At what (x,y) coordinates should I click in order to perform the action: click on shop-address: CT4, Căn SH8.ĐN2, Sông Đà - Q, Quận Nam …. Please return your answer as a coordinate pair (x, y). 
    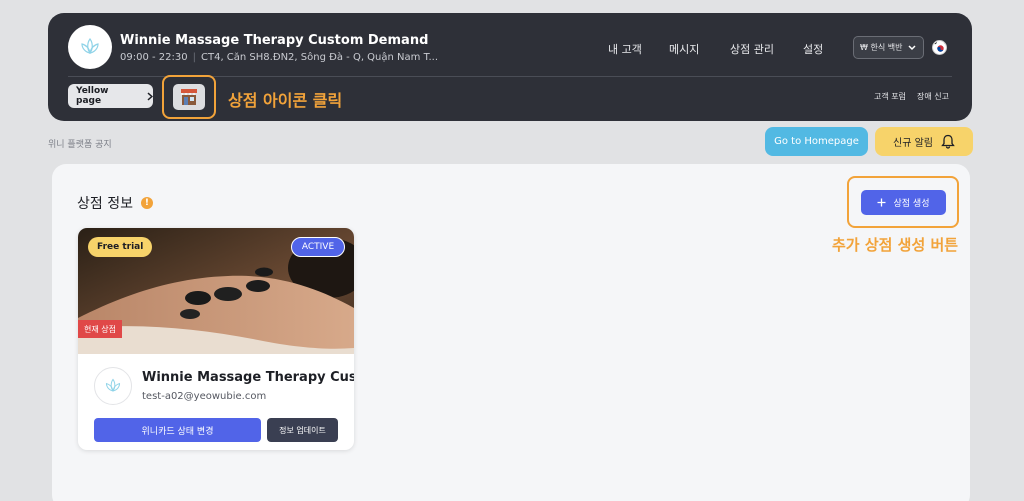
    Looking at the image, I should click on (319, 57).